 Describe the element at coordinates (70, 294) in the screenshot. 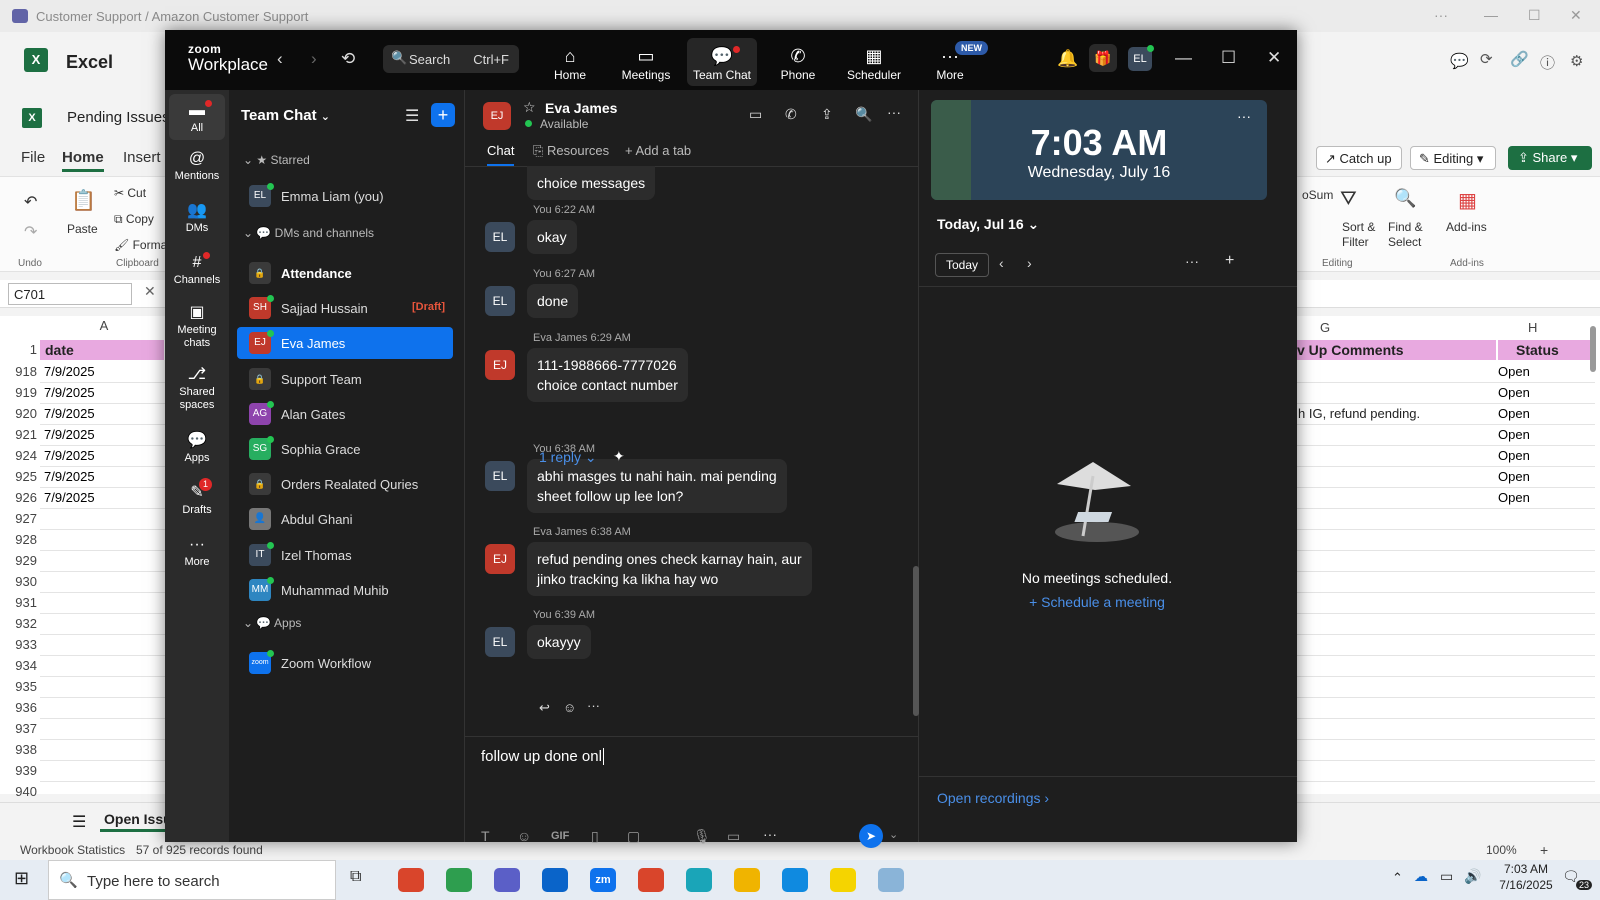

I see `name-box: C701` at that location.